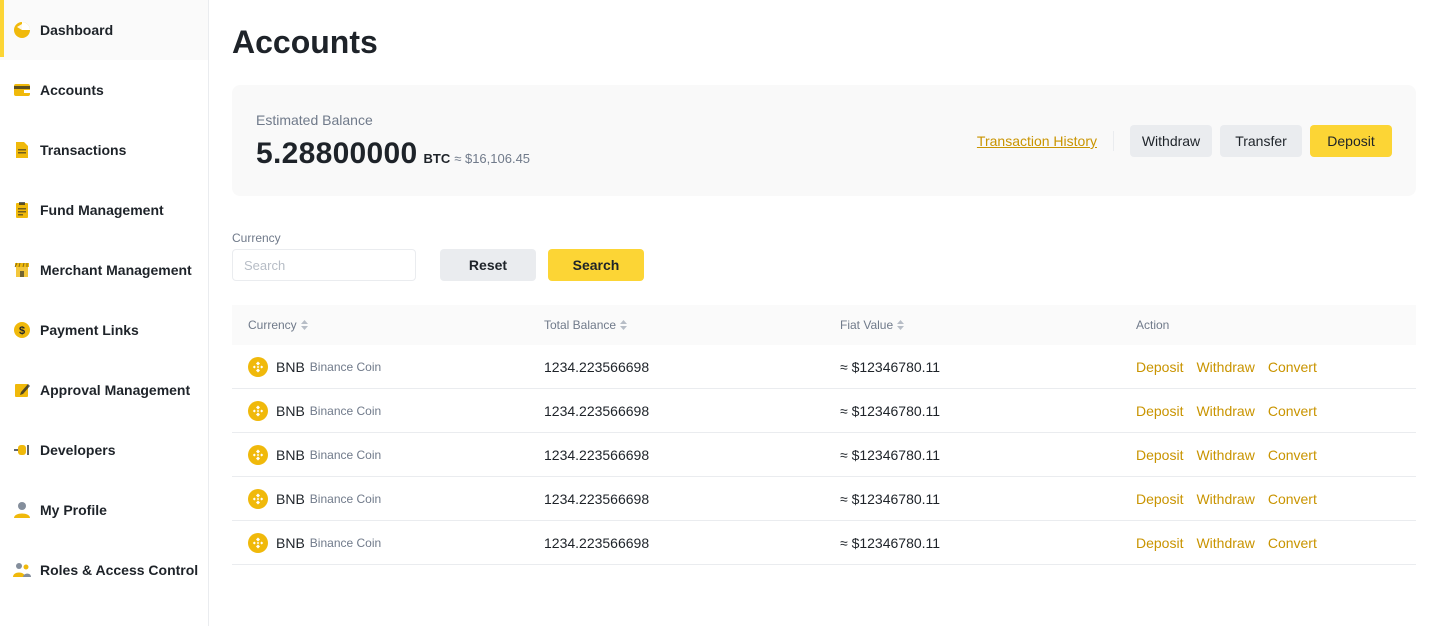  Describe the element at coordinates (624, 325) in the screenshot. I see `sort-icon` at that location.